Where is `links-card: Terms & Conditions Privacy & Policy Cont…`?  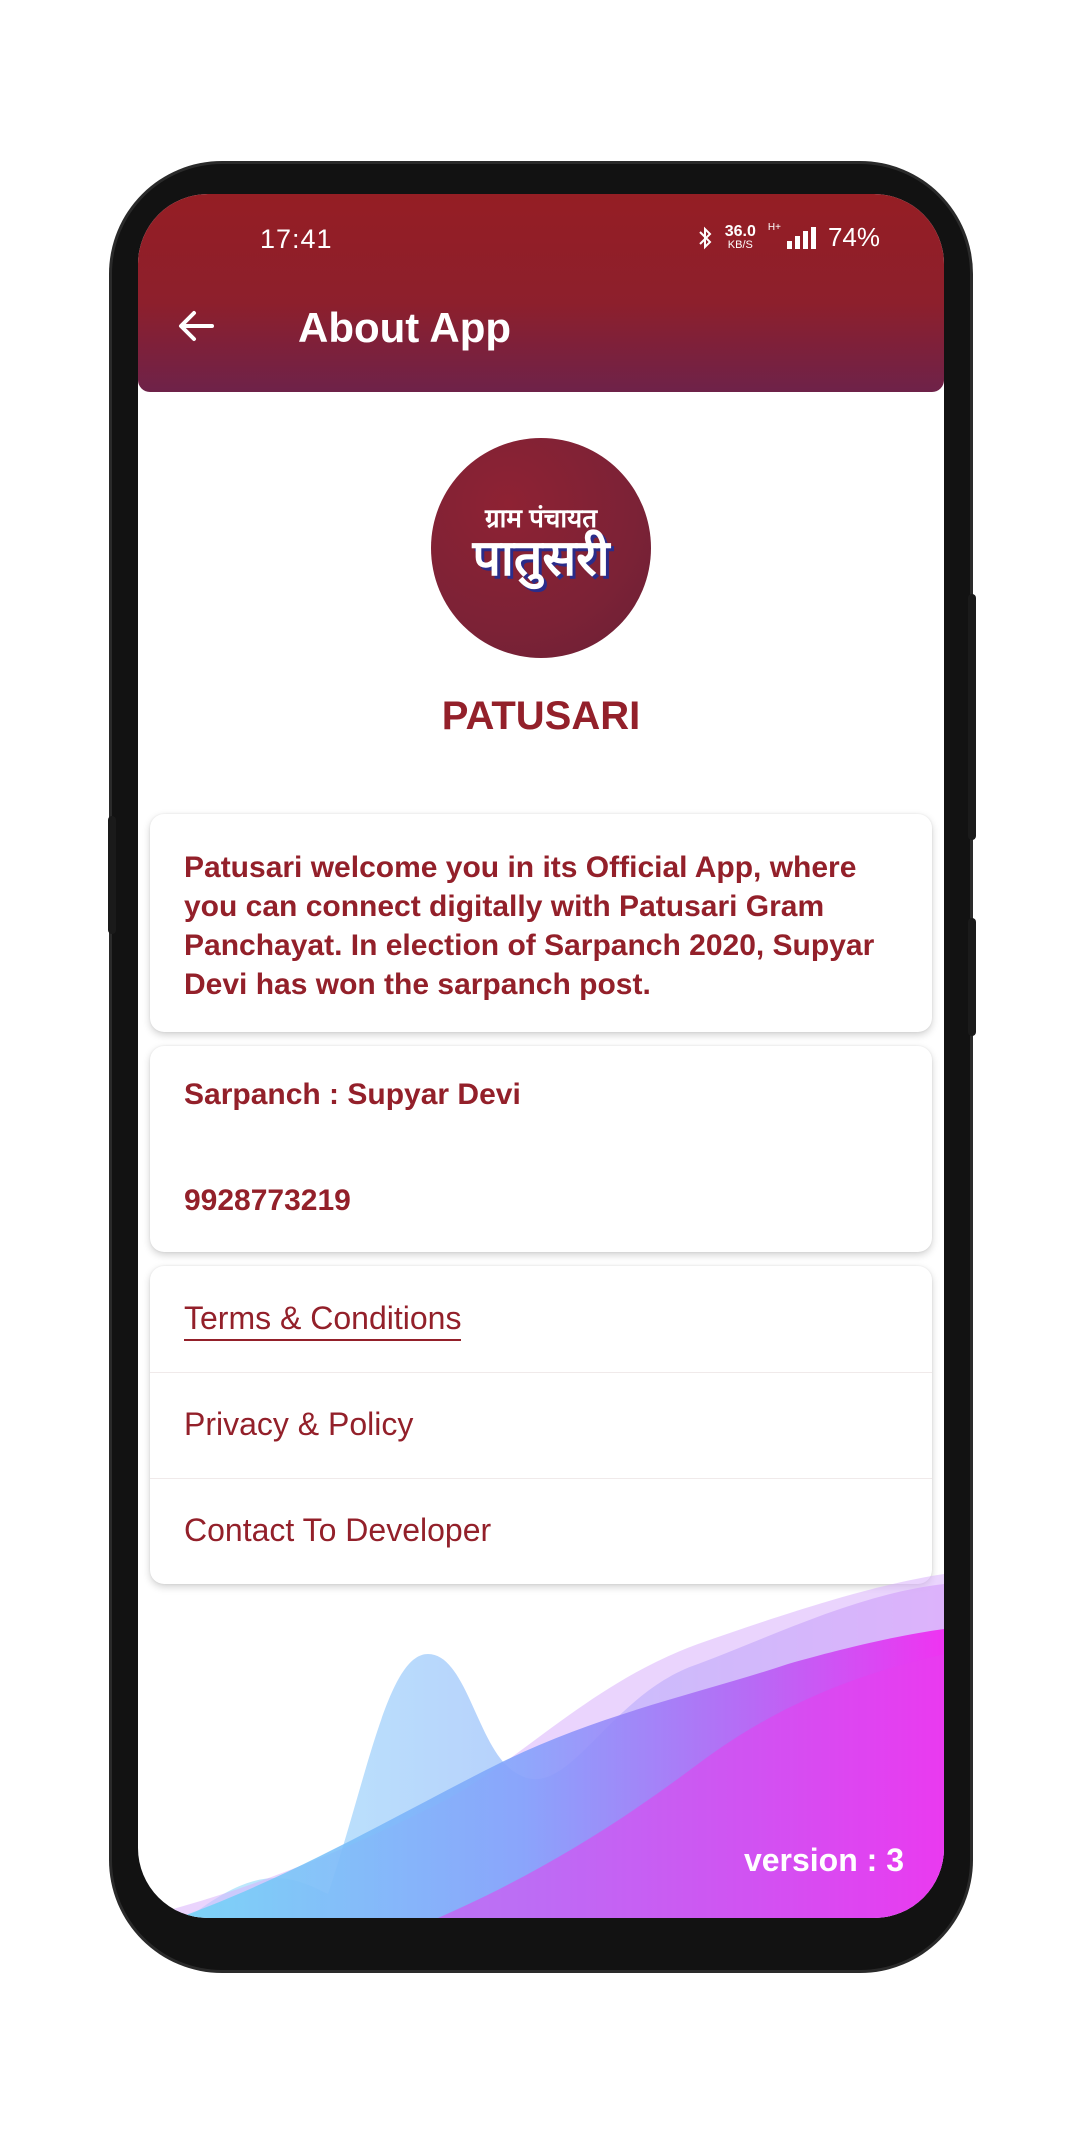
links-card: Terms & Conditions Privacy & Policy Cont… is located at coordinates (541, 1425).